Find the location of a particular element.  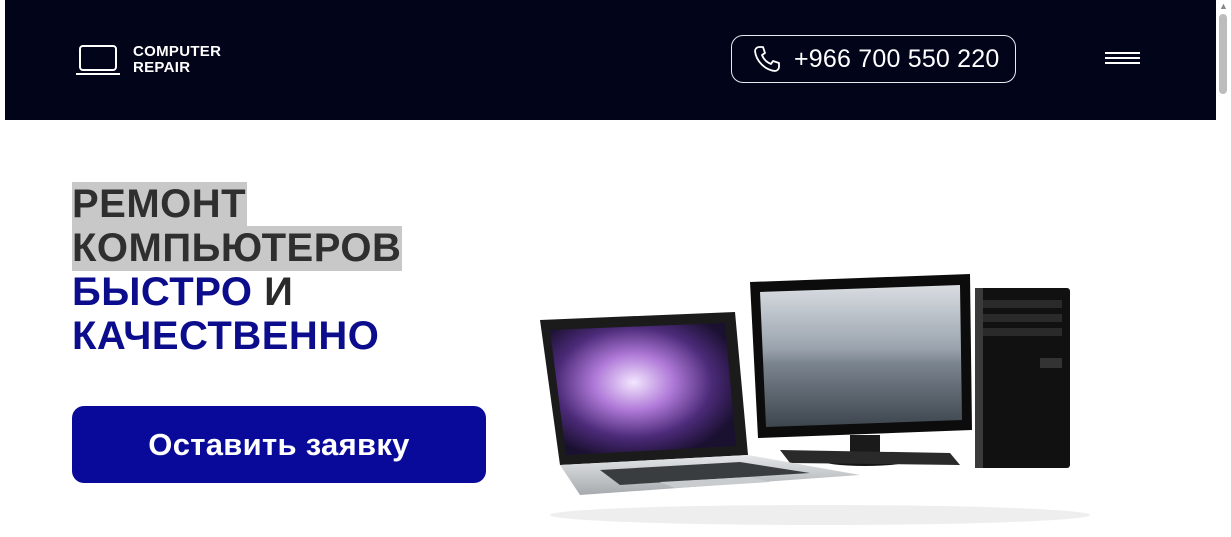

hero-word-fast: БЫСТРО is located at coordinates (162, 292).